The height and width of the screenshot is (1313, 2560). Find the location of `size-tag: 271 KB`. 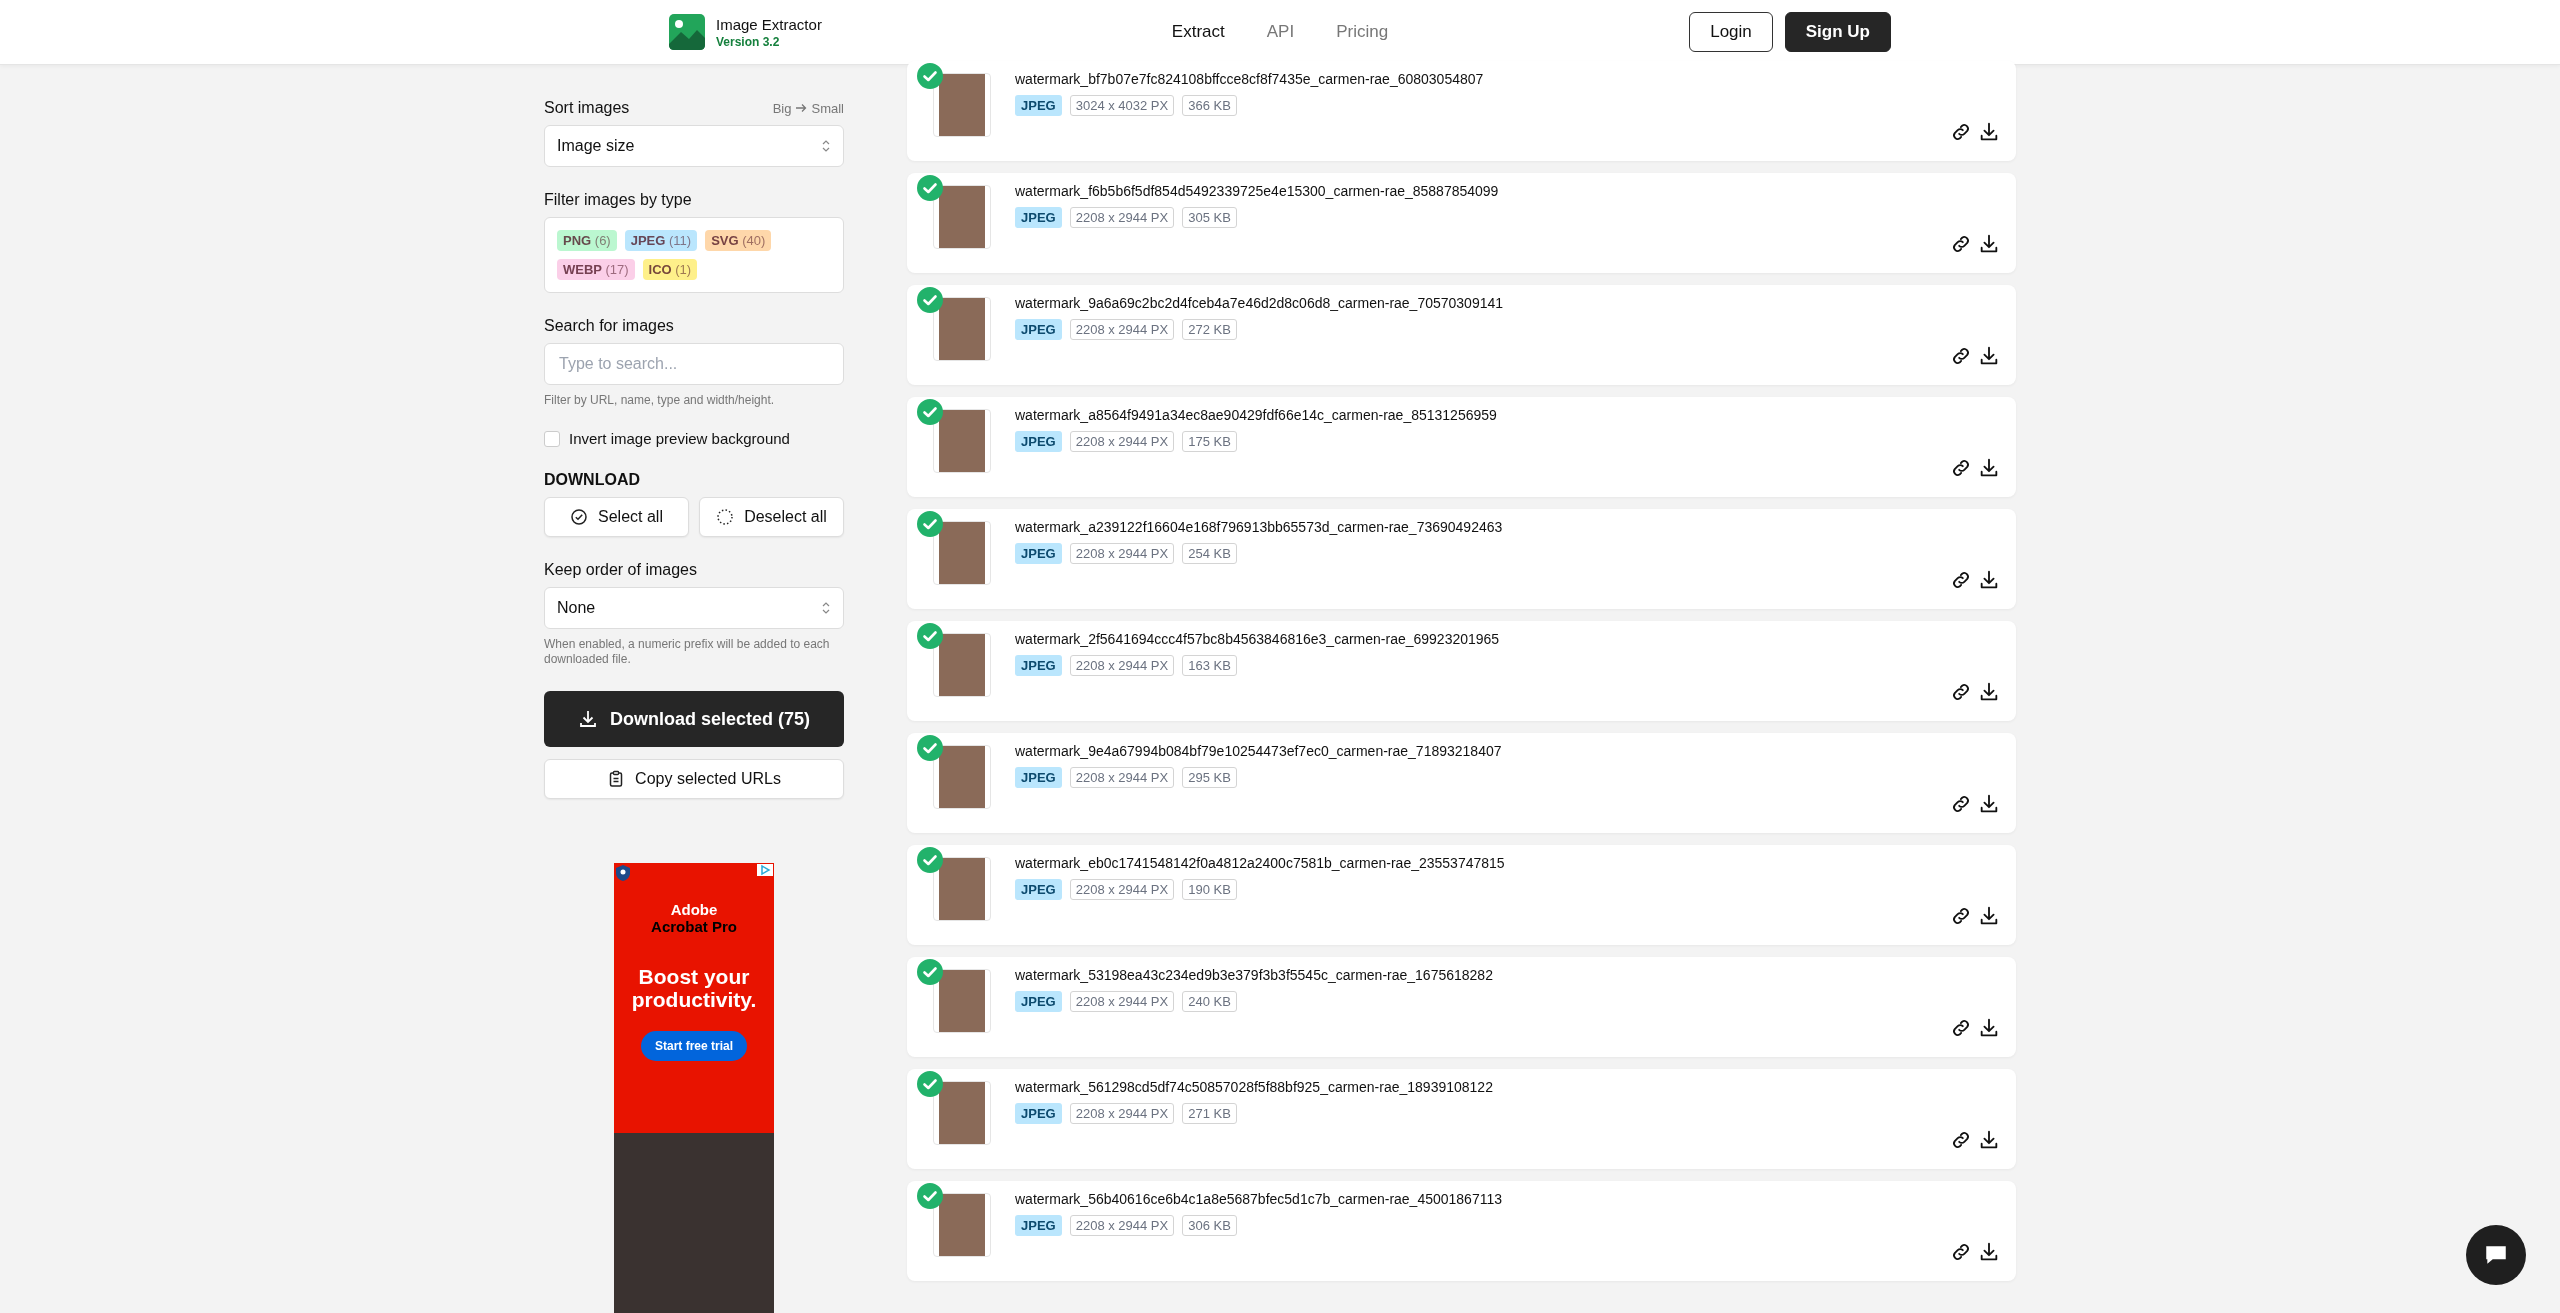

size-tag: 271 KB is located at coordinates (1209, 1113).